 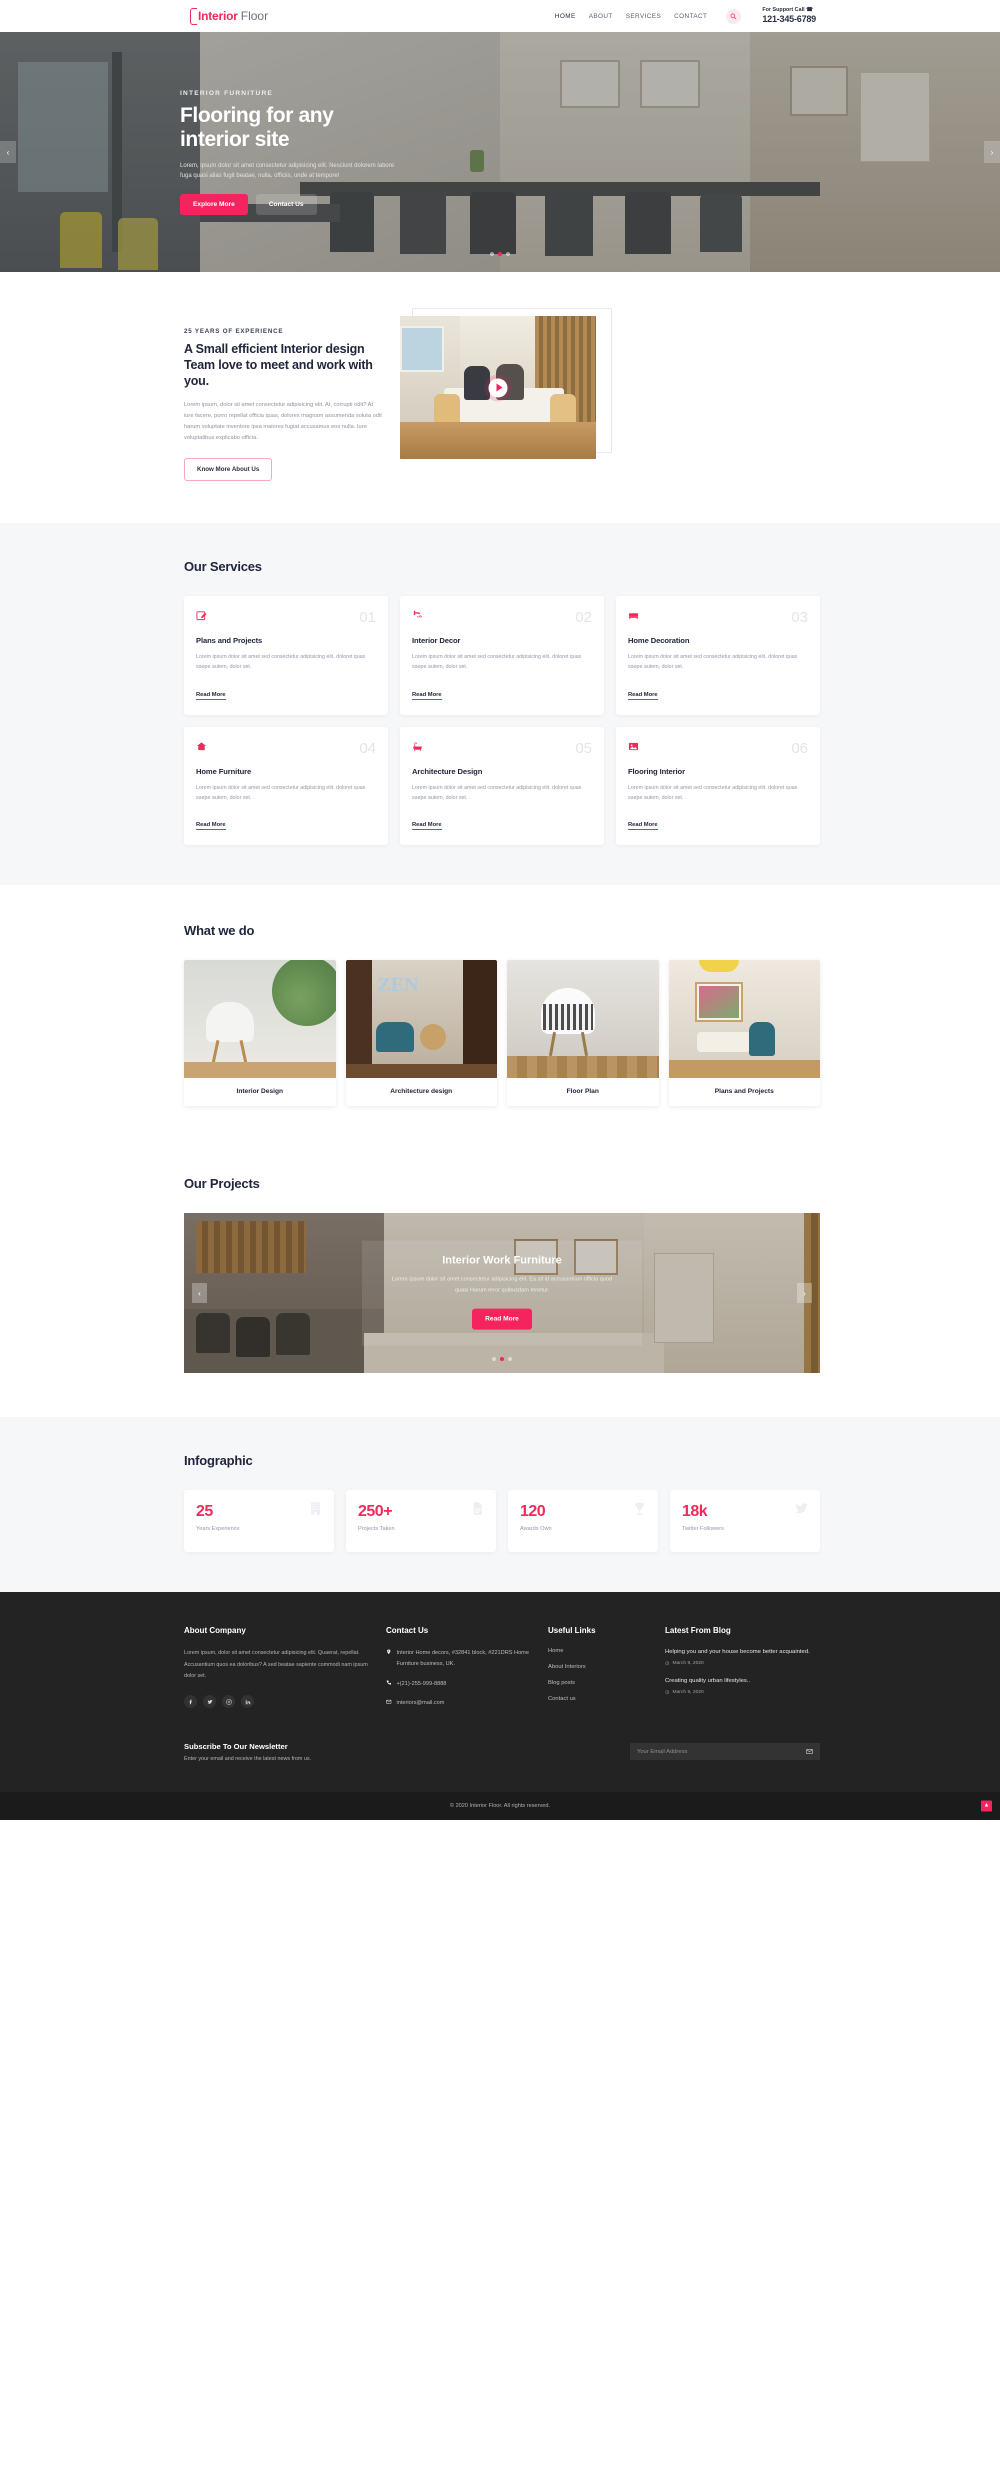 What do you see at coordinates (367, 748) in the screenshot?
I see `service-number: 04` at bounding box center [367, 748].